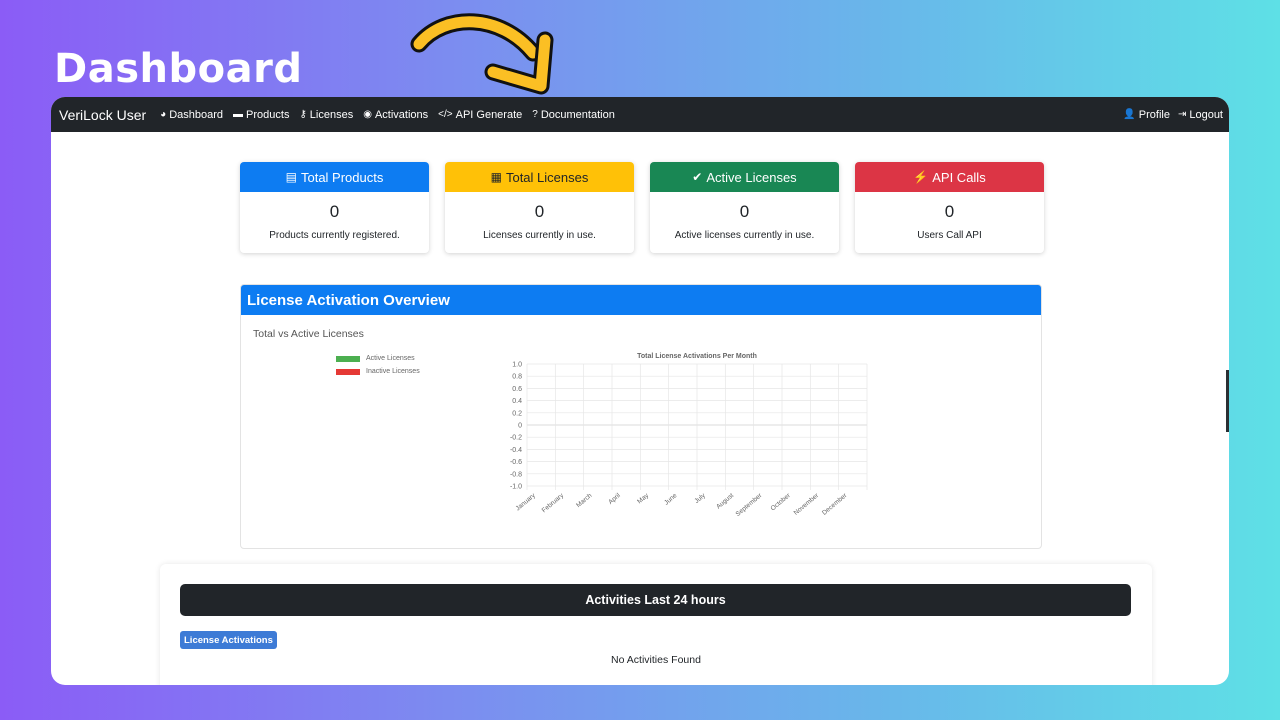 This screenshot has width=1280, height=720. I want to click on y-tick-label: -0.6, so click(516, 462).